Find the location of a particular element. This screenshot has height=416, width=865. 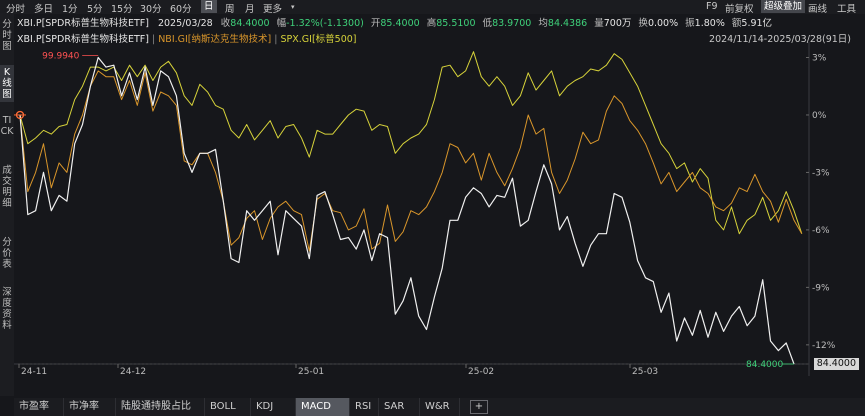

indicator-tab-5: MACD is located at coordinates (323, 407).